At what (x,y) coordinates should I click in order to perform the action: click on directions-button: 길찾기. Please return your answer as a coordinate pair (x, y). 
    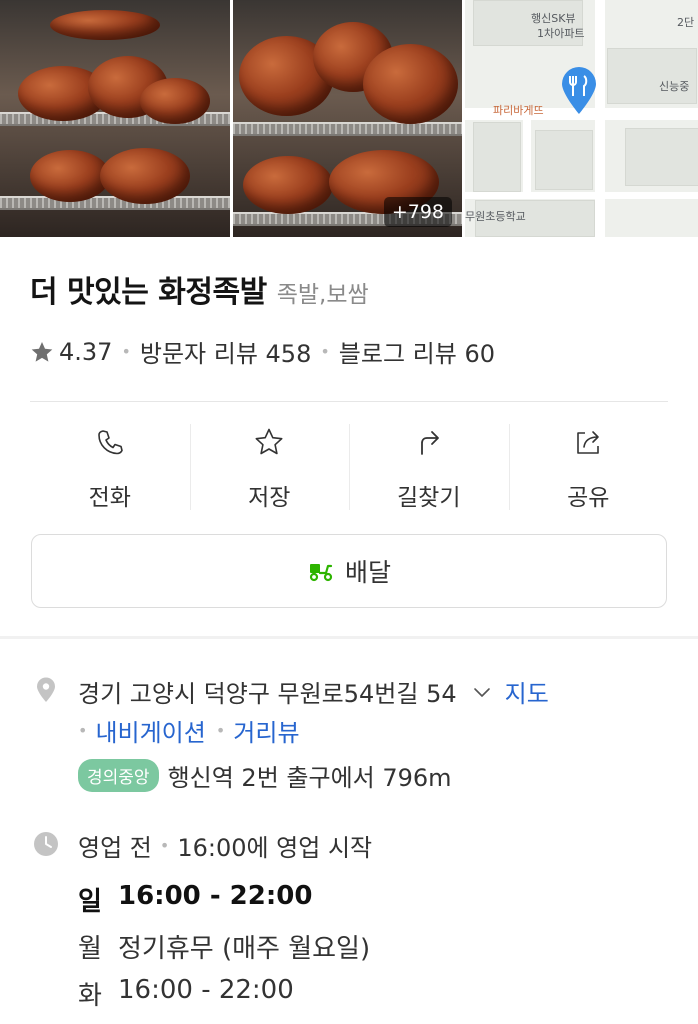
    Looking at the image, I should click on (429, 467).